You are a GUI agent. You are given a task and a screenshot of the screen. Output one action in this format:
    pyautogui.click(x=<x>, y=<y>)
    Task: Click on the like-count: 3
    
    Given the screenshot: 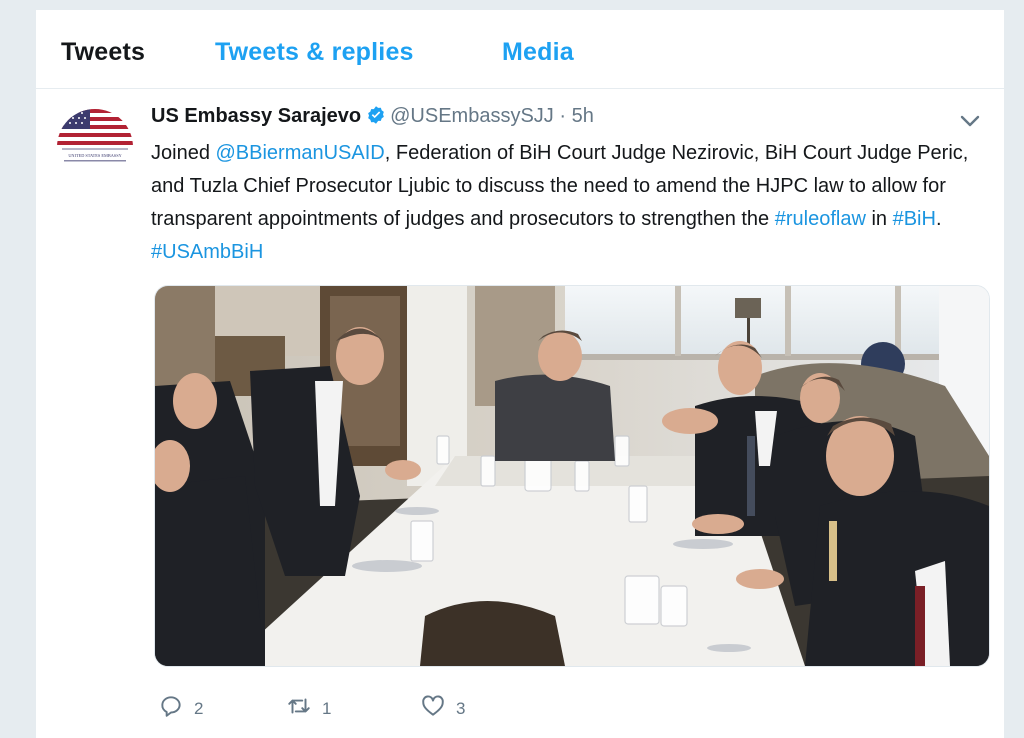 What is the action you would take?
    pyautogui.click(x=461, y=708)
    